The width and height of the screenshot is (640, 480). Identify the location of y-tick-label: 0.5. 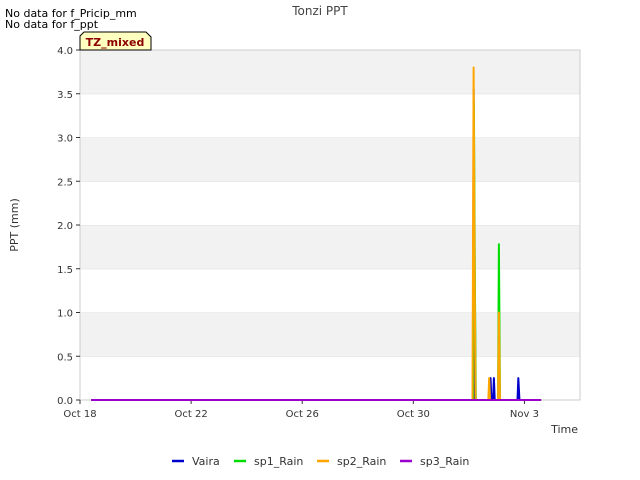
(65, 357).